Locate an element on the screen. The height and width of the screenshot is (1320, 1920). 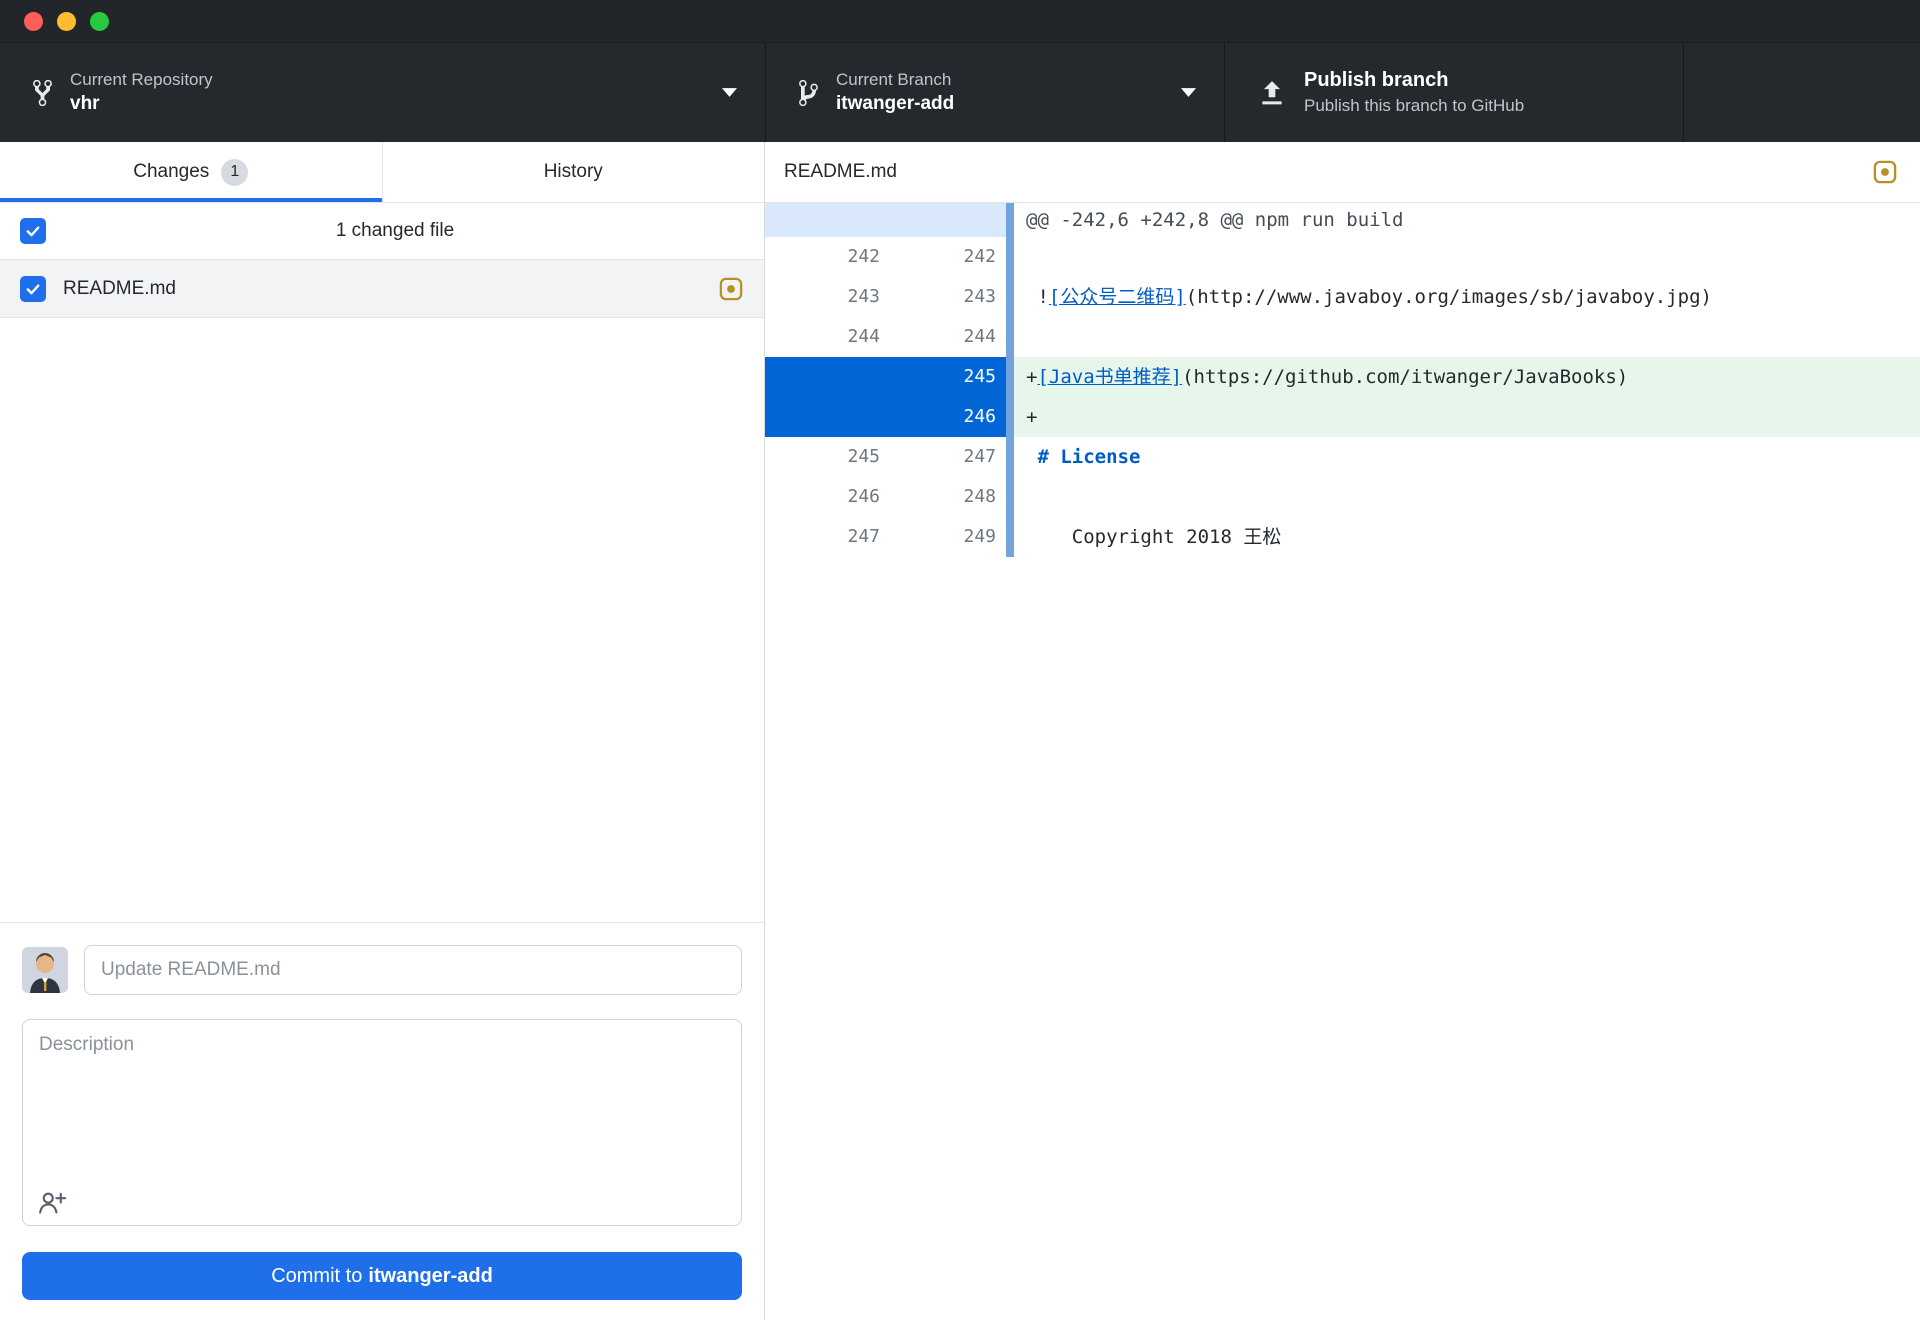
old-line-number: 242 is located at coordinates (827, 257).